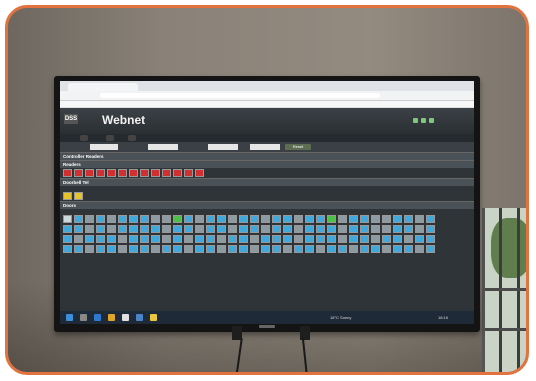 The image size is (536, 381). Describe the element at coordinates (298, 147) in the screenshot. I see `reset-button: Reset` at that location.